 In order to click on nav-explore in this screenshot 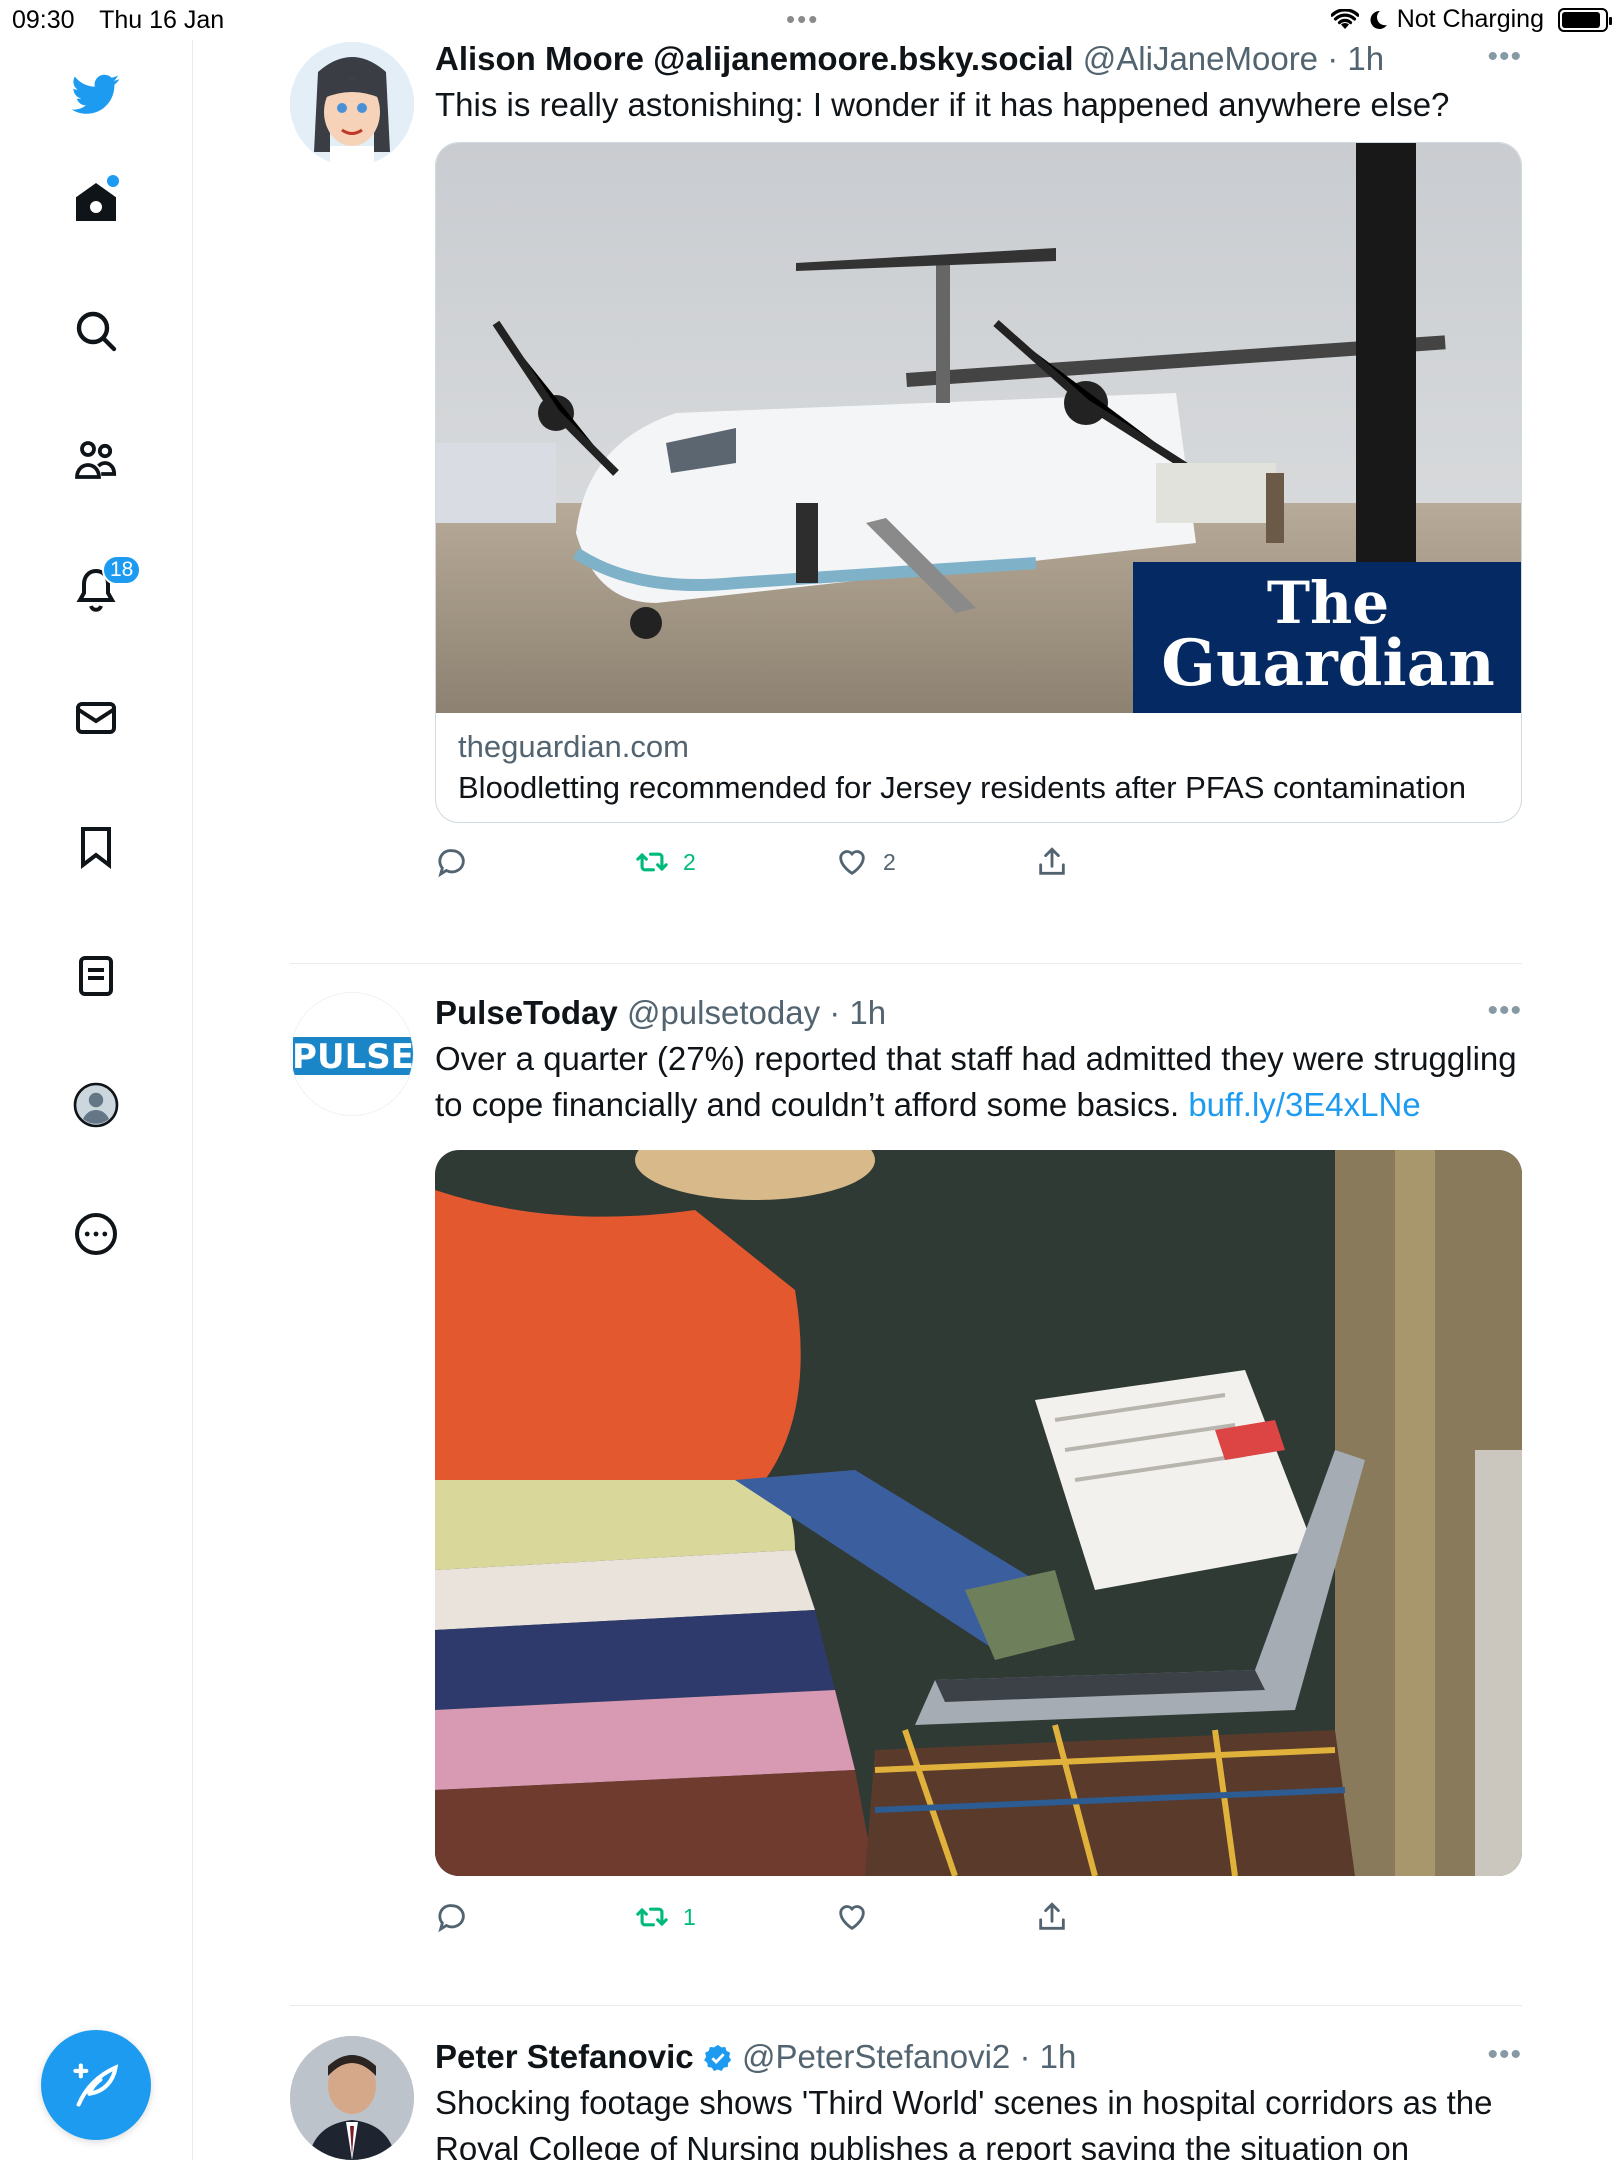, I will do `click(96, 331)`.